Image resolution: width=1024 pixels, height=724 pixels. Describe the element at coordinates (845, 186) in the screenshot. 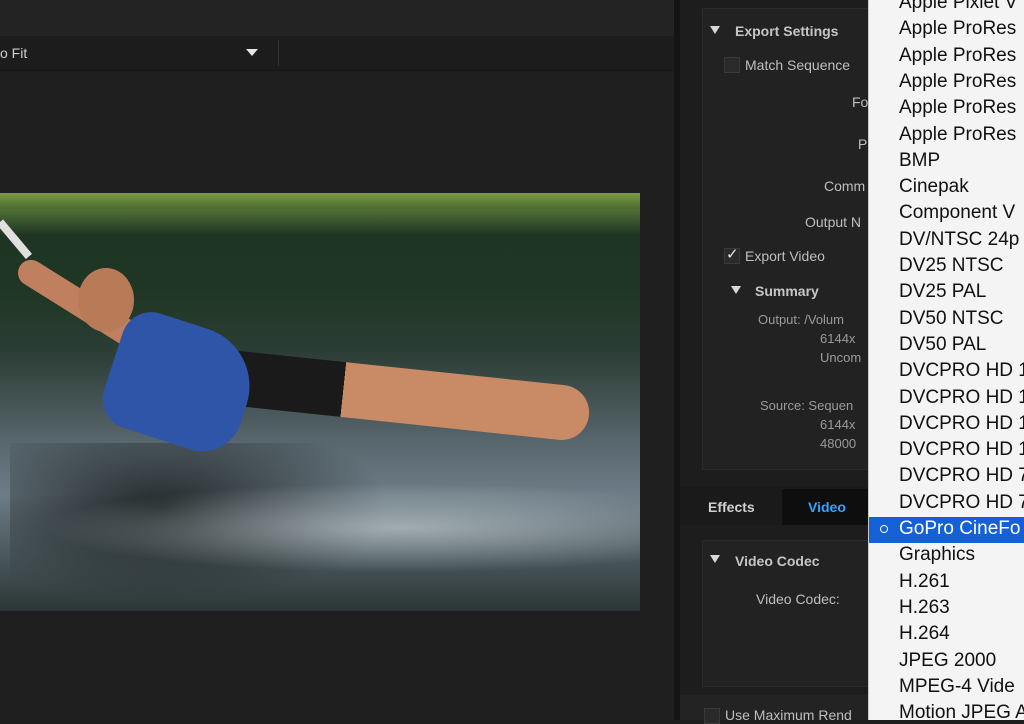

I see `comments-label: Comm` at that location.